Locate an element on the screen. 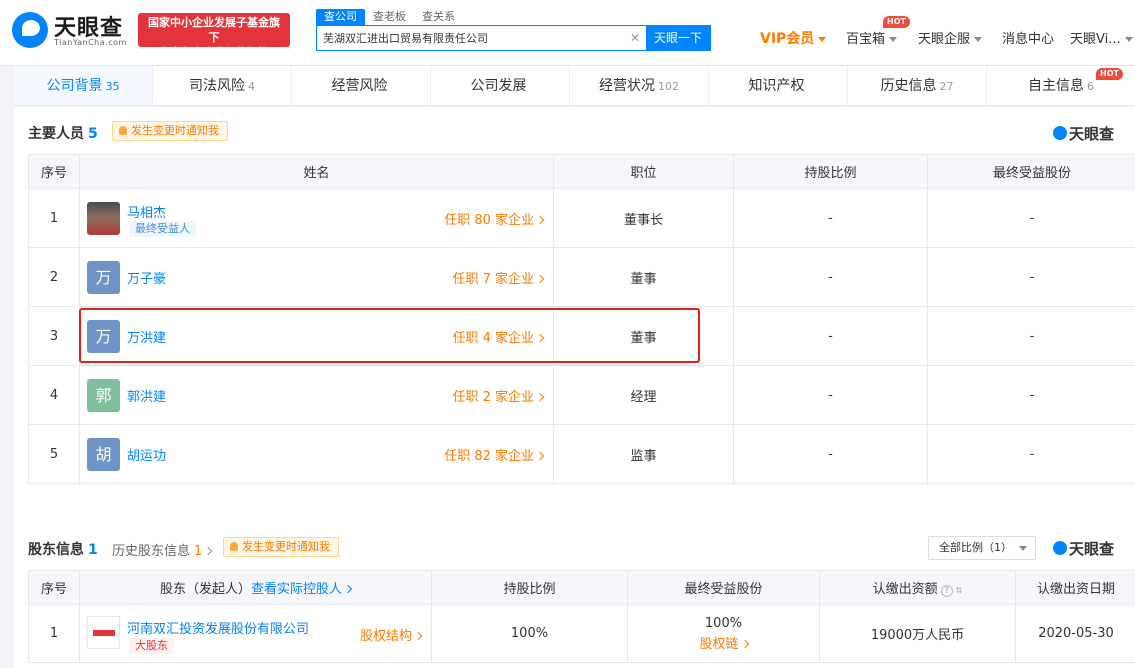 The width and height of the screenshot is (1135, 668). search-type-tabs: 查公司 查老板 查关系 is located at coordinates (389, 17).